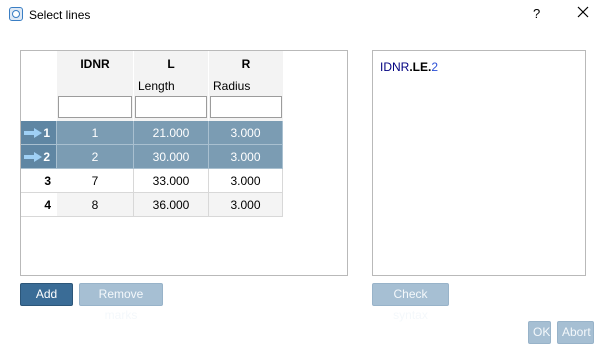 The height and width of the screenshot is (355, 605). I want to click on row-header: 1, so click(39, 133).